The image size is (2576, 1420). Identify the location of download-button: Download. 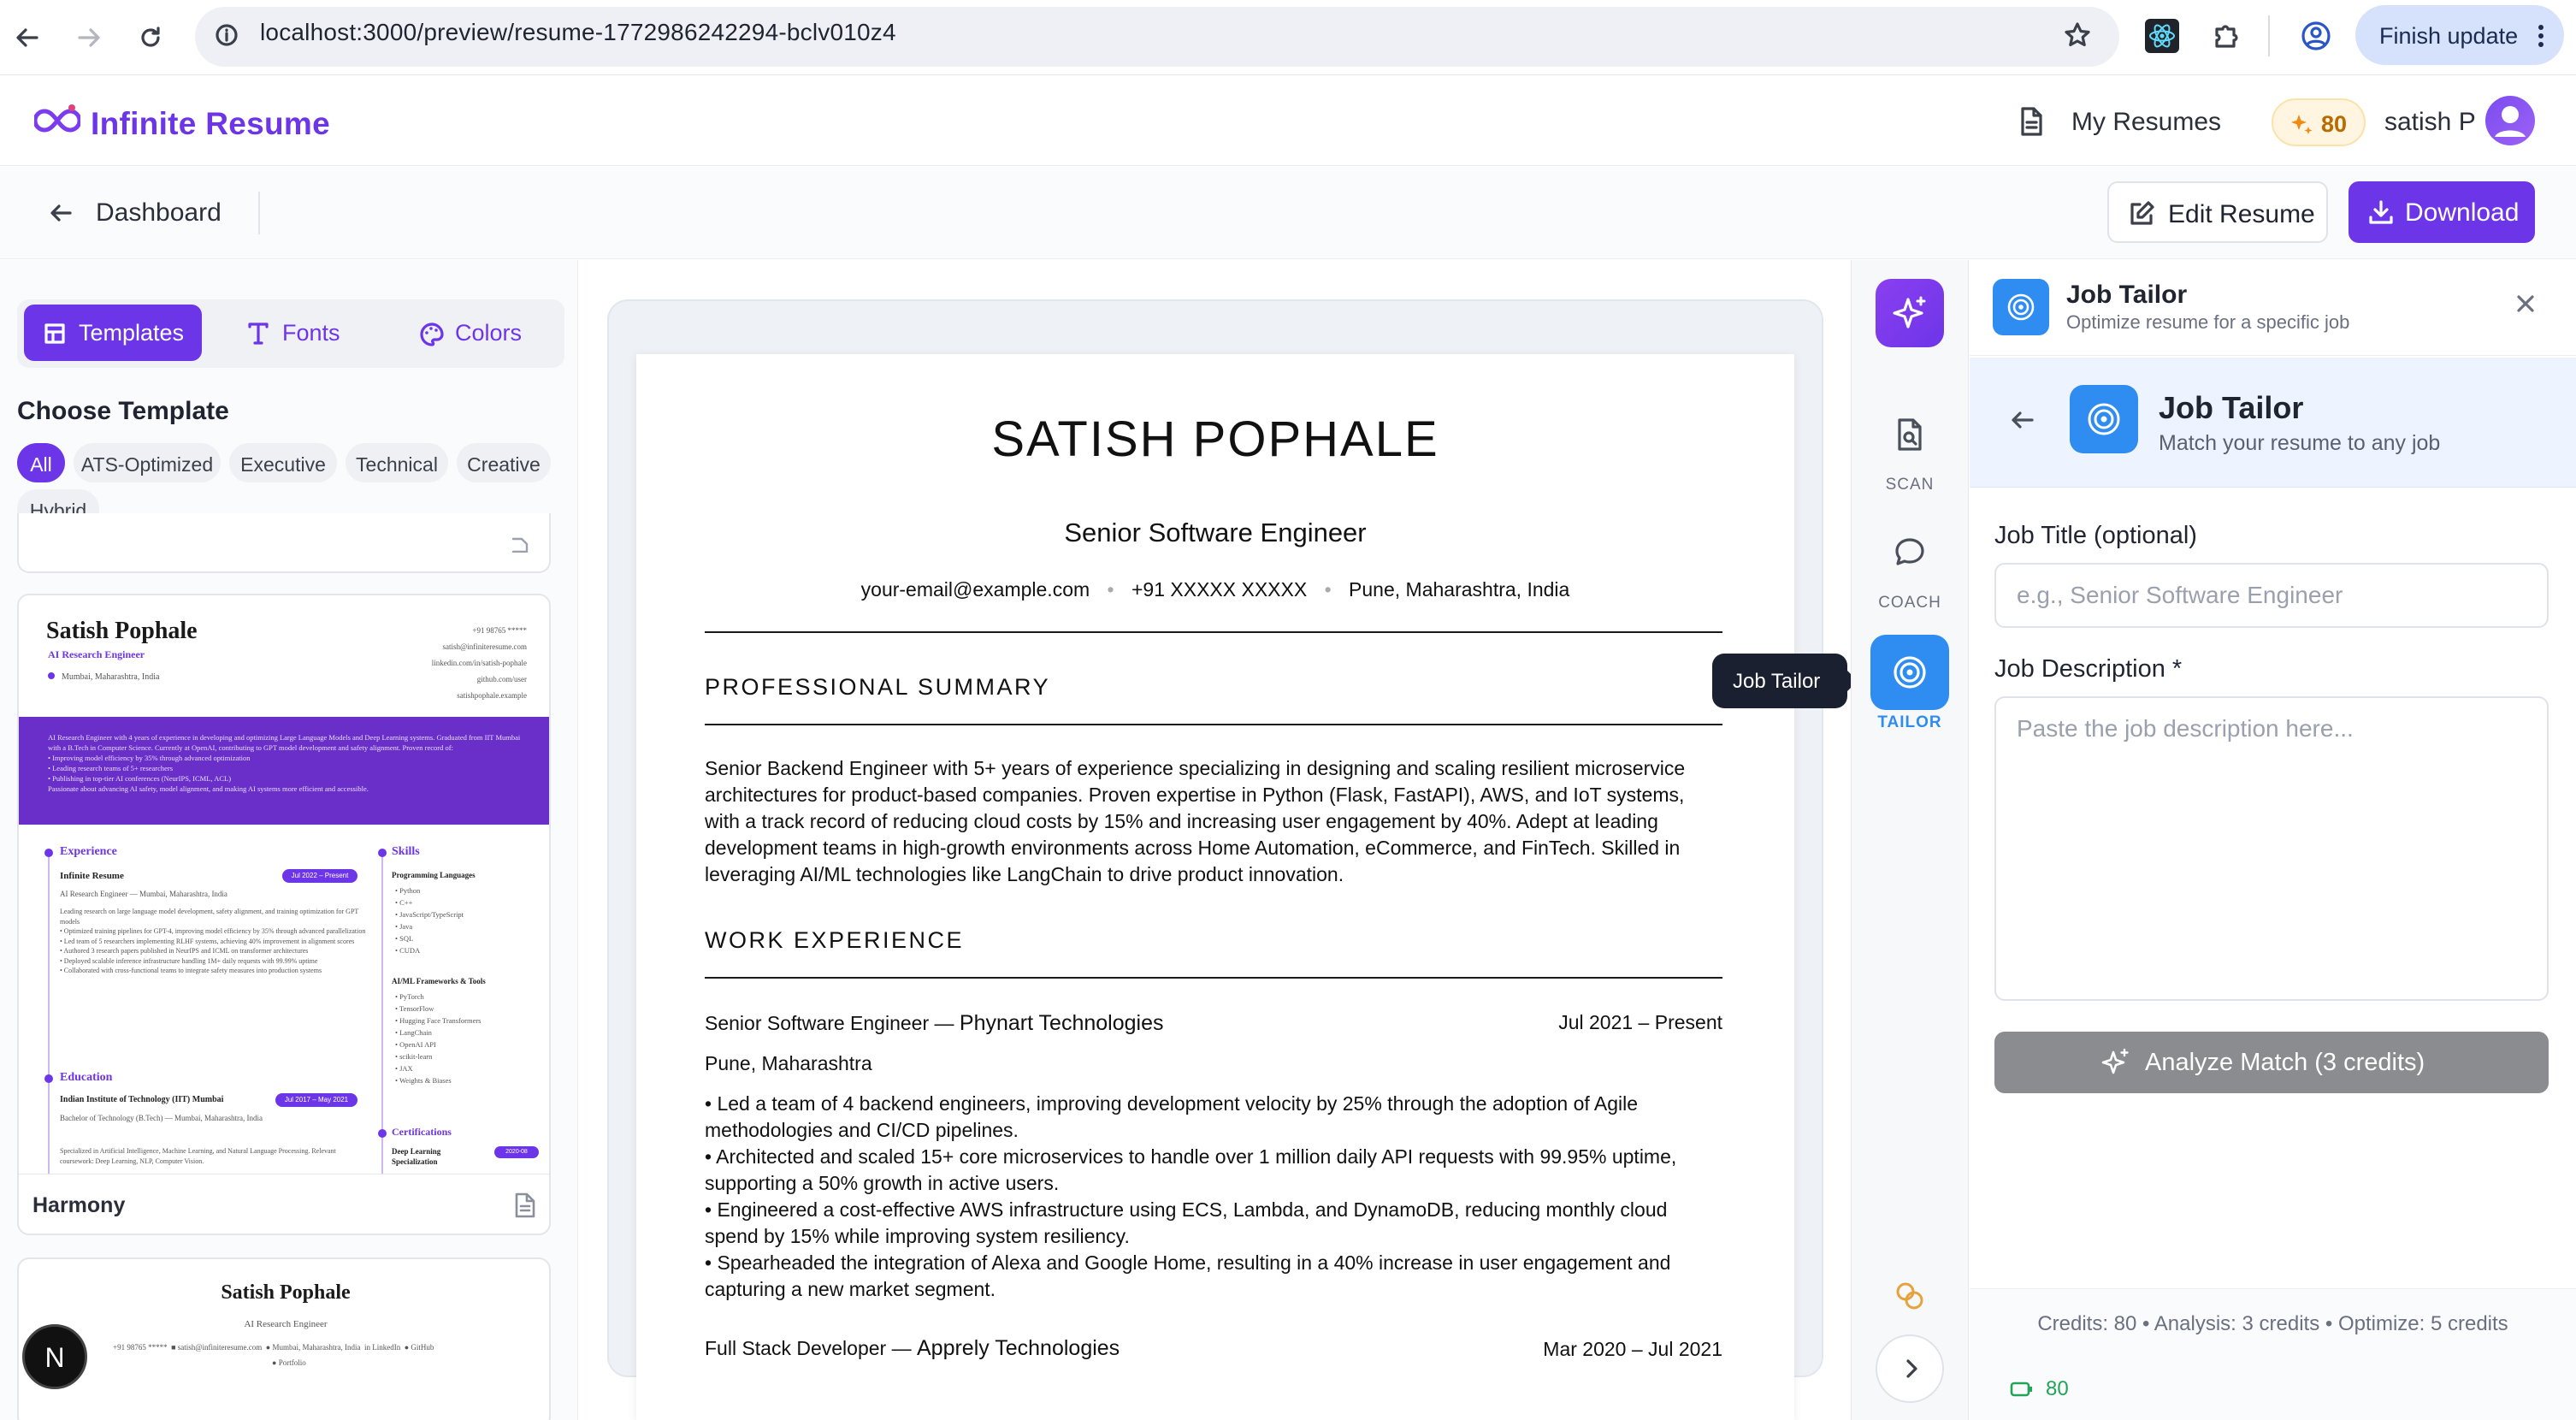
(2442, 212).